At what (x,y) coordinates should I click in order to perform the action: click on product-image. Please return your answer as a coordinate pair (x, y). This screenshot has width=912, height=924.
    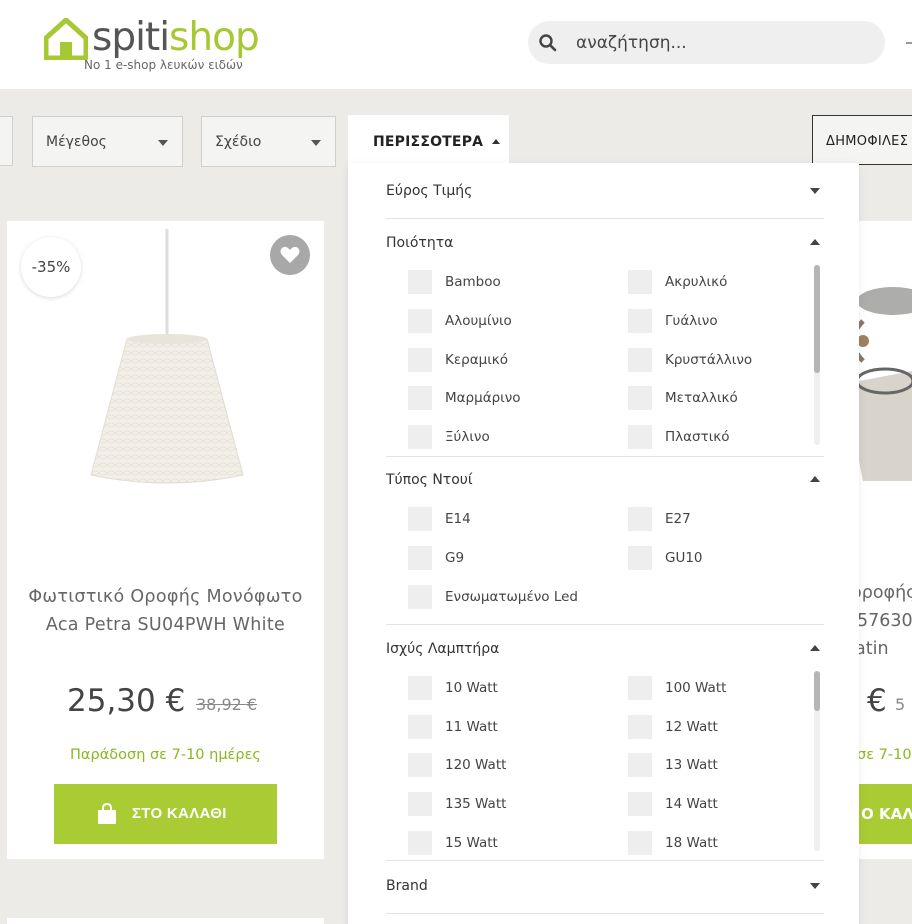
    Looking at the image, I should click on (167, 379).